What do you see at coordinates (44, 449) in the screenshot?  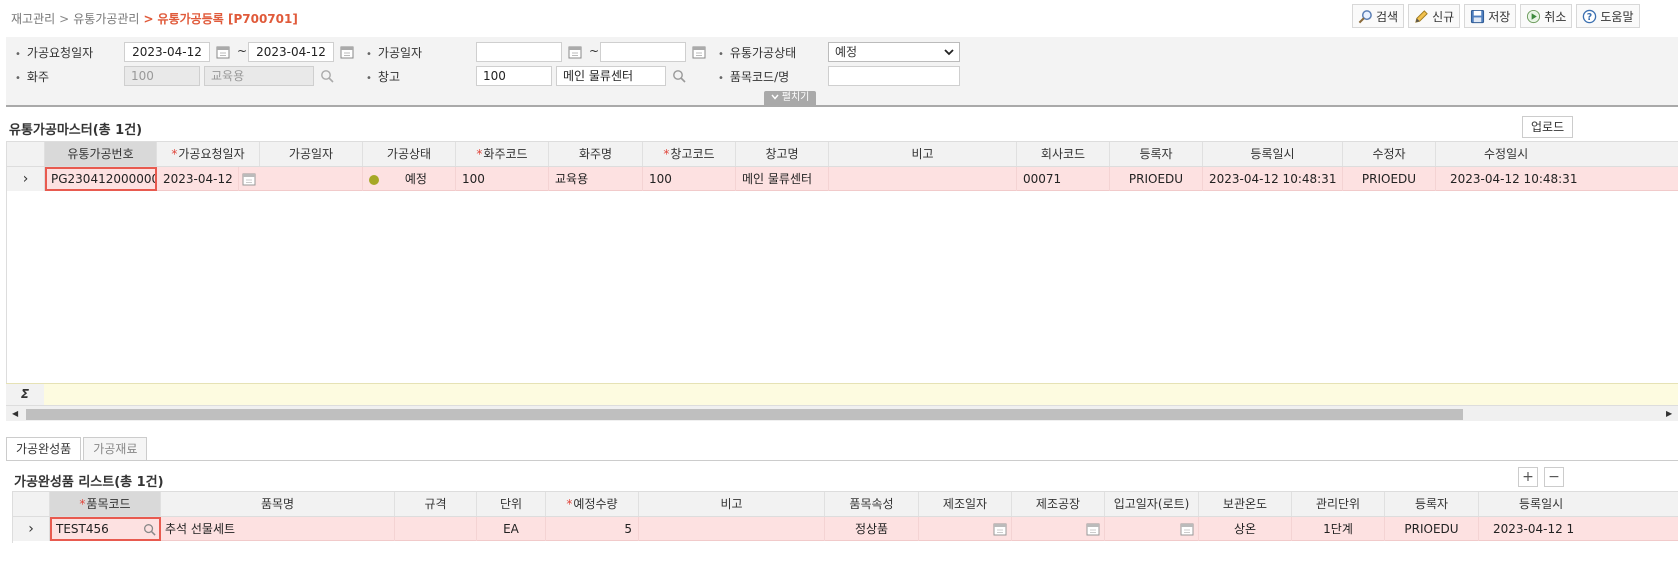 I see `tab-finished-goods: 가공완성품` at bounding box center [44, 449].